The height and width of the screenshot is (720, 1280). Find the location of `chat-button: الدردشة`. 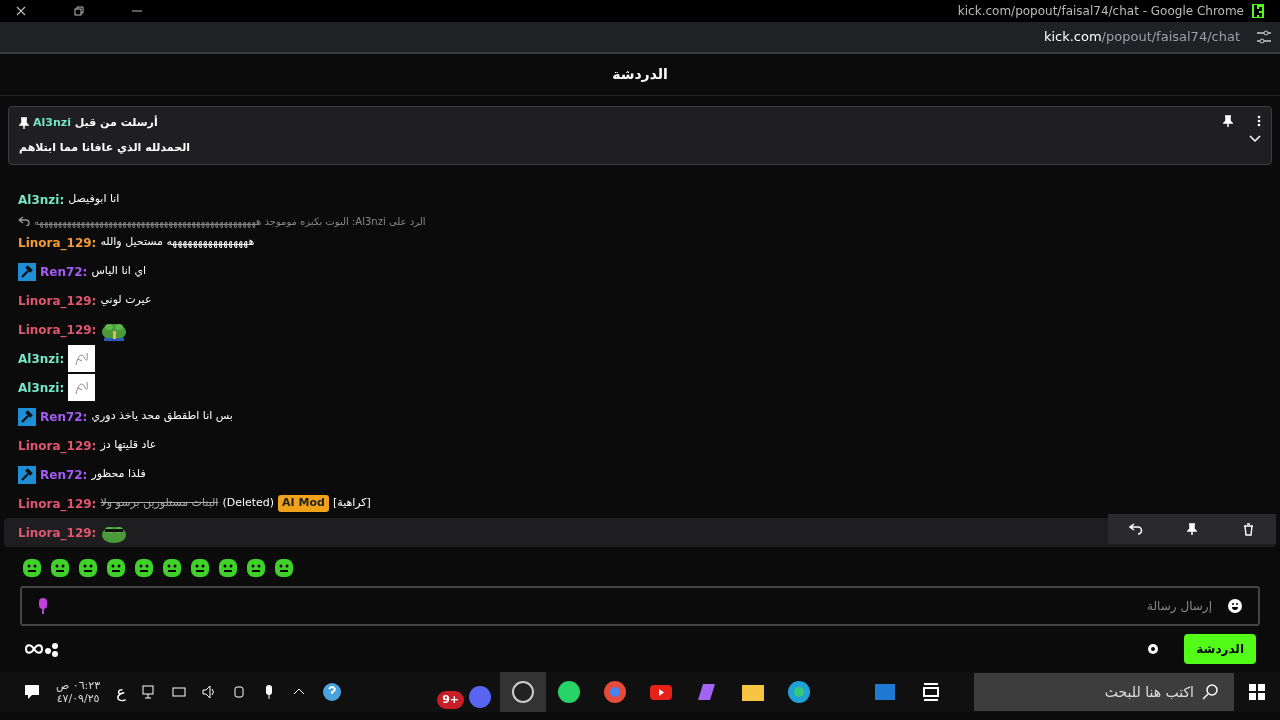

chat-button: الدردشة is located at coordinates (1220, 649).